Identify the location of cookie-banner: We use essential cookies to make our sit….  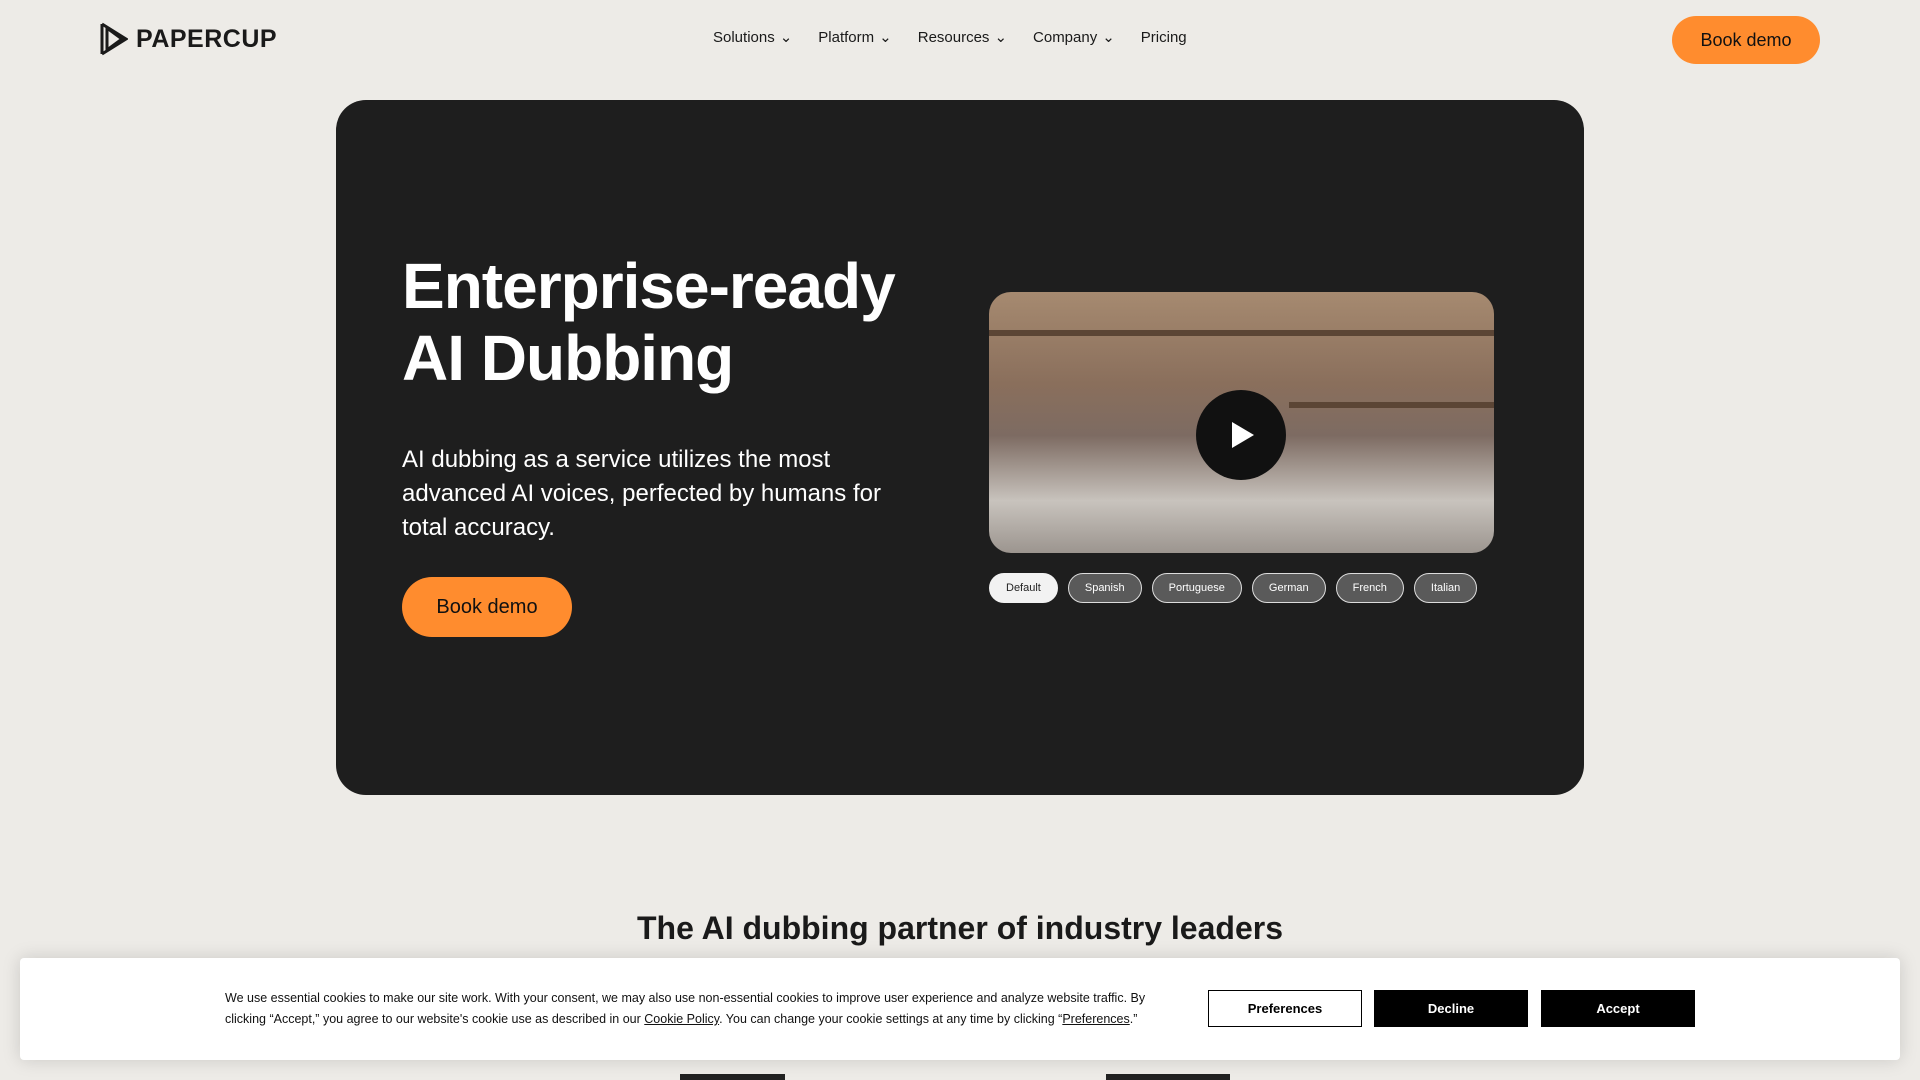
(960, 1009).